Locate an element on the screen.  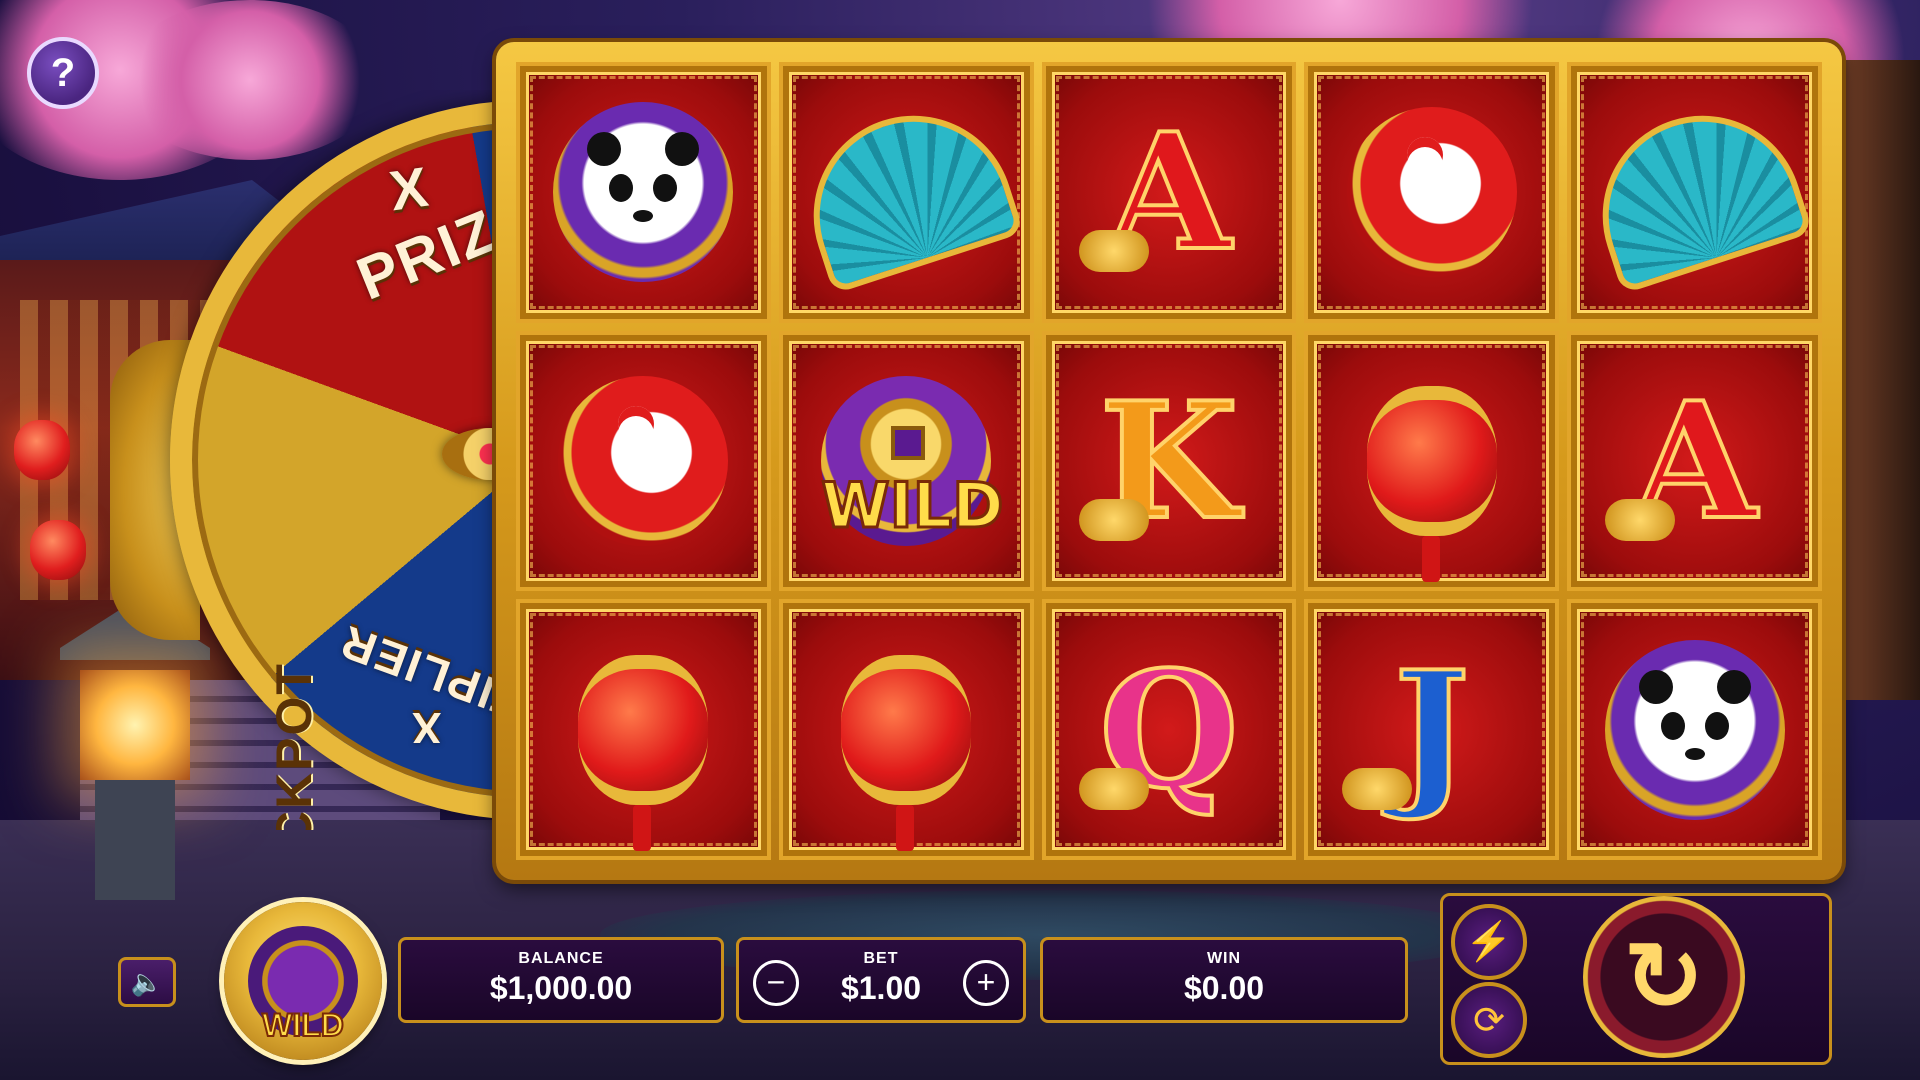
bet-label: BET is located at coordinates (881, 958).